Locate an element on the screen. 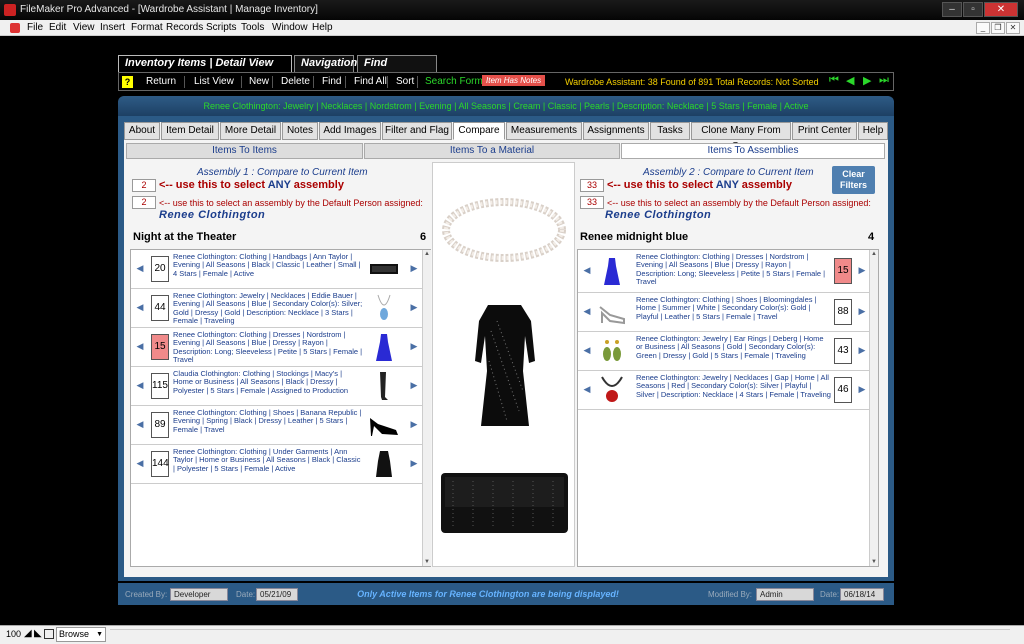  menu-tools: Tools is located at coordinates (252, 27).